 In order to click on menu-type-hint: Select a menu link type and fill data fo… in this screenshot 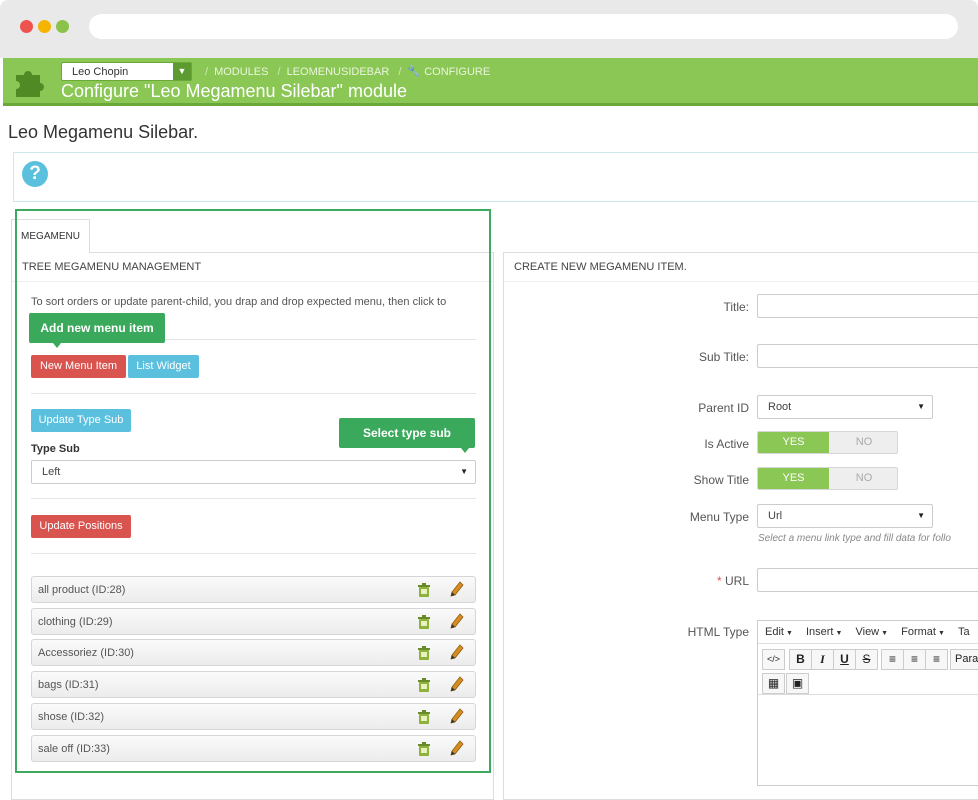, I will do `click(854, 538)`.